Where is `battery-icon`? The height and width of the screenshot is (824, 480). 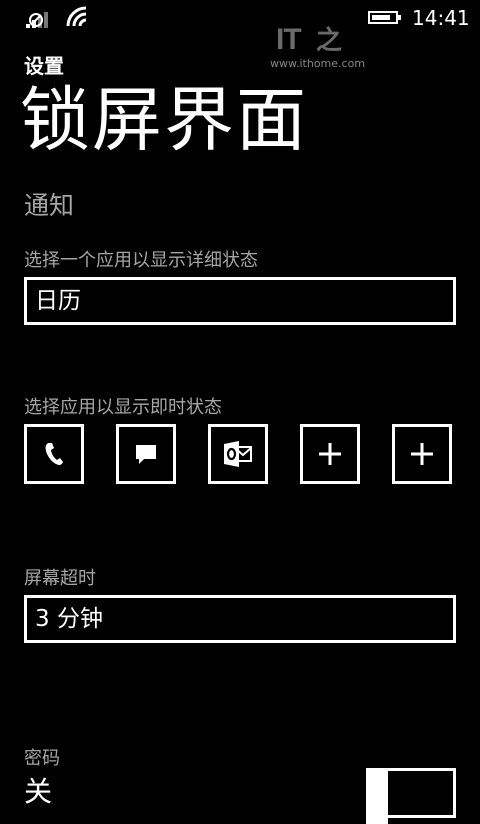
battery-icon is located at coordinates (384, 17).